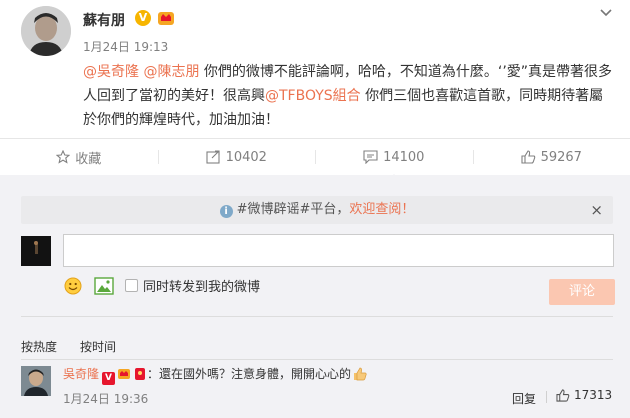 The image size is (630, 418). Describe the element at coordinates (111, 72) in the screenshot. I see `mention-link: @吳奇隆` at that location.